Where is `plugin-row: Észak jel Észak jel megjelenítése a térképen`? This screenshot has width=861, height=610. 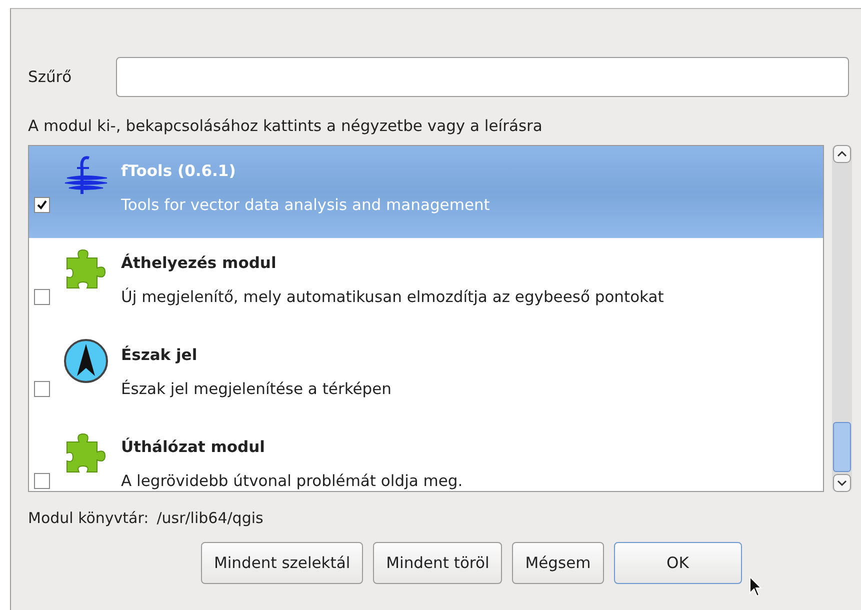 plugin-row: Észak jel Észak jel megjelenítése a térképen is located at coordinates (426, 376).